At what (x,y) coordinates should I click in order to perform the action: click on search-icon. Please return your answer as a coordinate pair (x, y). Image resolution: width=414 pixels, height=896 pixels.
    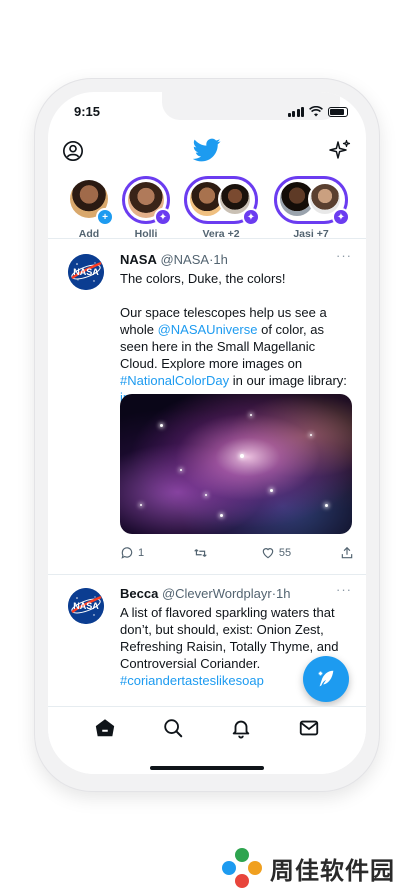
    Looking at the image, I should click on (173, 728).